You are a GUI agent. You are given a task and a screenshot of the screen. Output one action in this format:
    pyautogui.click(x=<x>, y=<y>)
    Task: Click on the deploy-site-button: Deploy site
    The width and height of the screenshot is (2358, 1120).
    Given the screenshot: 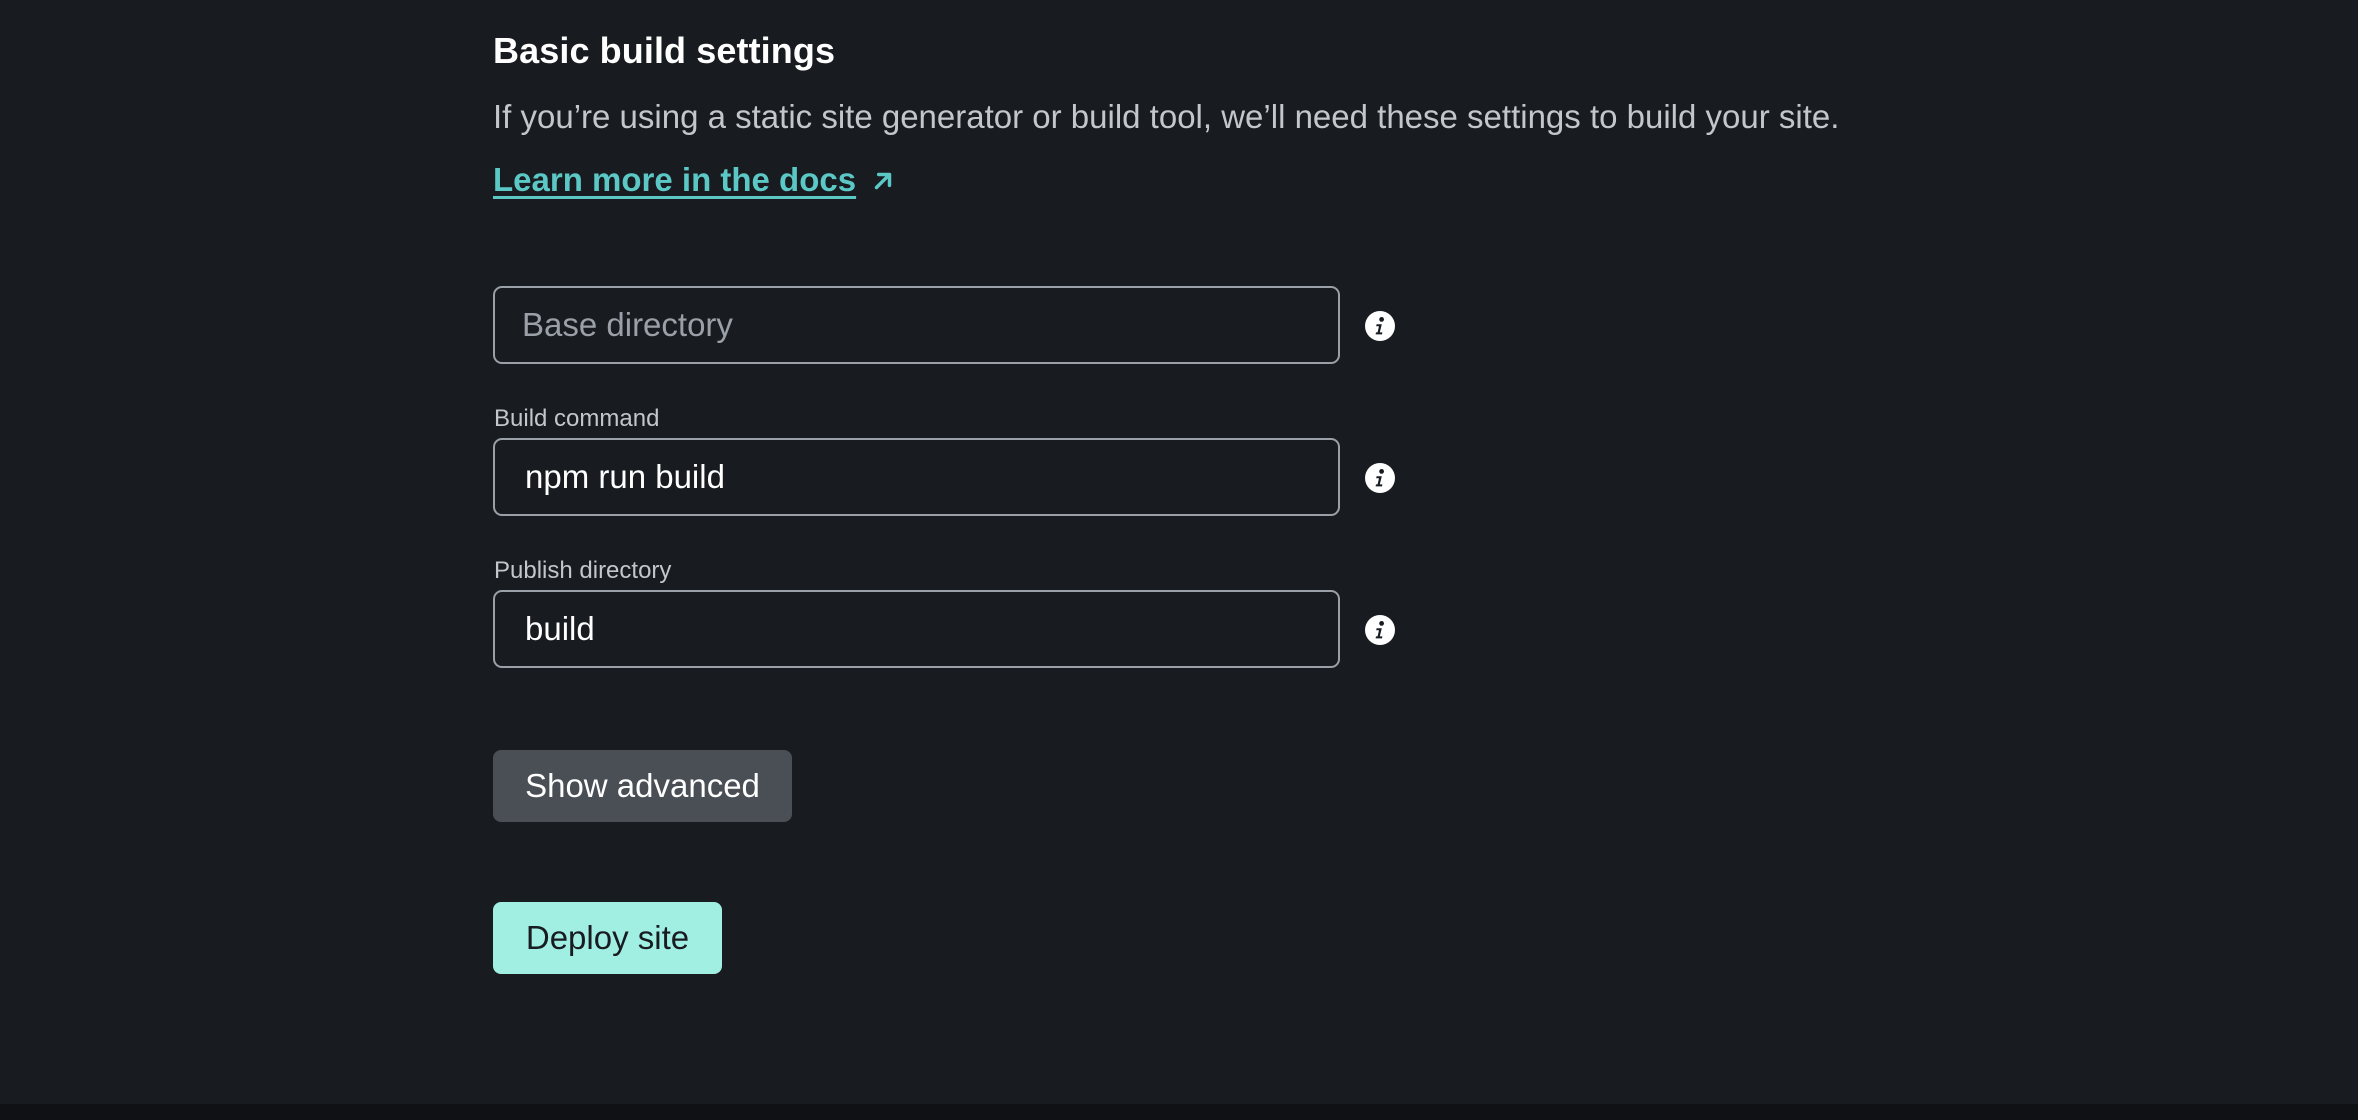 What is the action you would take?
    pyautogui.click(x=607, y=938)
    